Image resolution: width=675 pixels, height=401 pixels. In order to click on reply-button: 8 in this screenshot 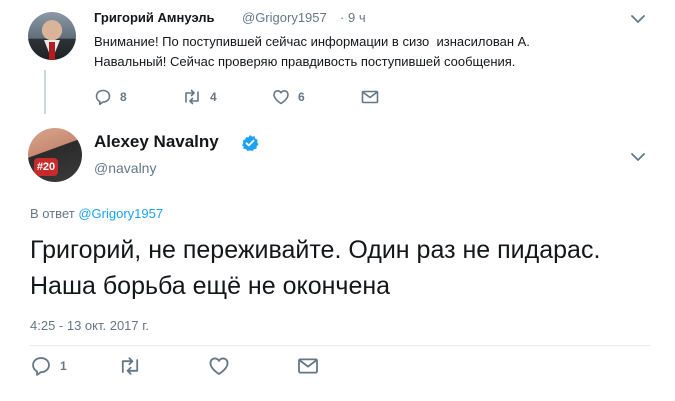, I will do `click(110, 97)`.